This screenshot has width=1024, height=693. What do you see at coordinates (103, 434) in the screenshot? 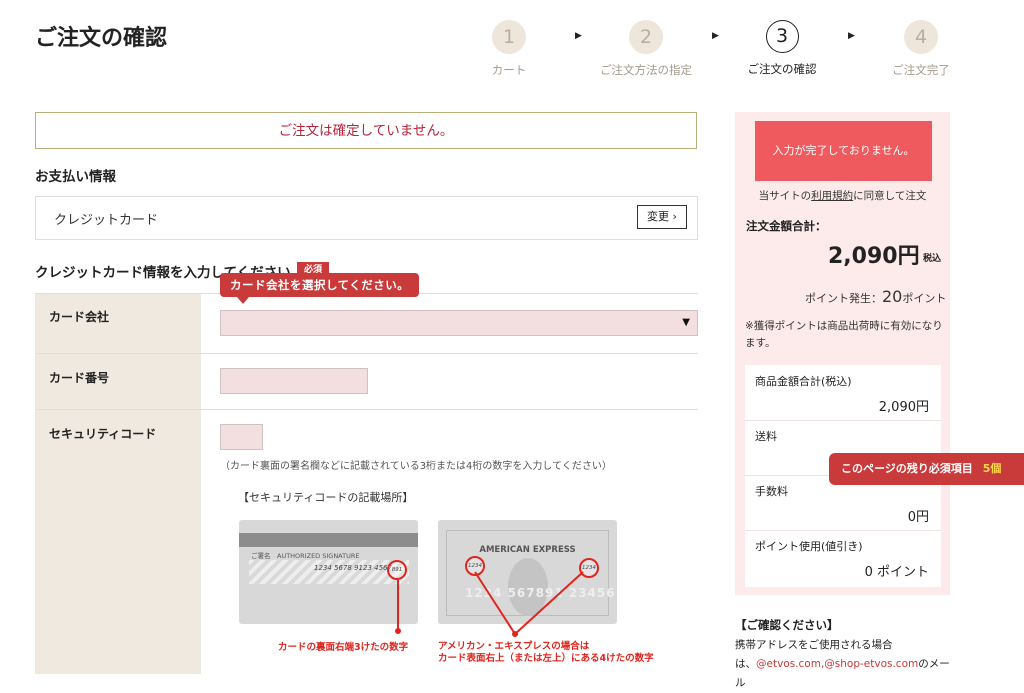
I see `security-code-label: セキュリティコード` at bounding box center [103, 434].